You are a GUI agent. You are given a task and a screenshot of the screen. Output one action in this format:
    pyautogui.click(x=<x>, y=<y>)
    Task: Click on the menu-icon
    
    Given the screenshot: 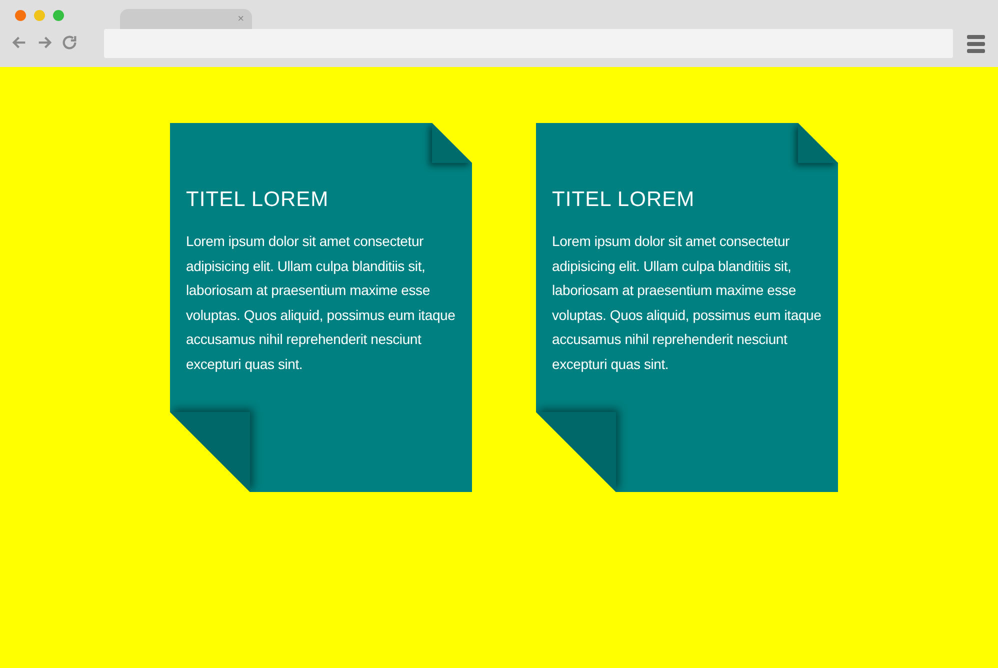 What is the action you would take?
    pyautogui.click(x=976, y=43)
    